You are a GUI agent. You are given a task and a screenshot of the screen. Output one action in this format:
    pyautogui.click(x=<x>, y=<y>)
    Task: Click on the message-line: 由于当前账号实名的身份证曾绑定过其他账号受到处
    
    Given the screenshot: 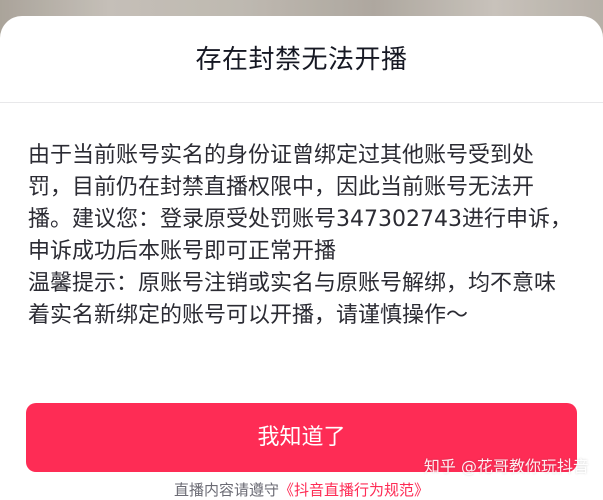 What is the action you would take?
    pyautogui.click(x=281, y=155)
    